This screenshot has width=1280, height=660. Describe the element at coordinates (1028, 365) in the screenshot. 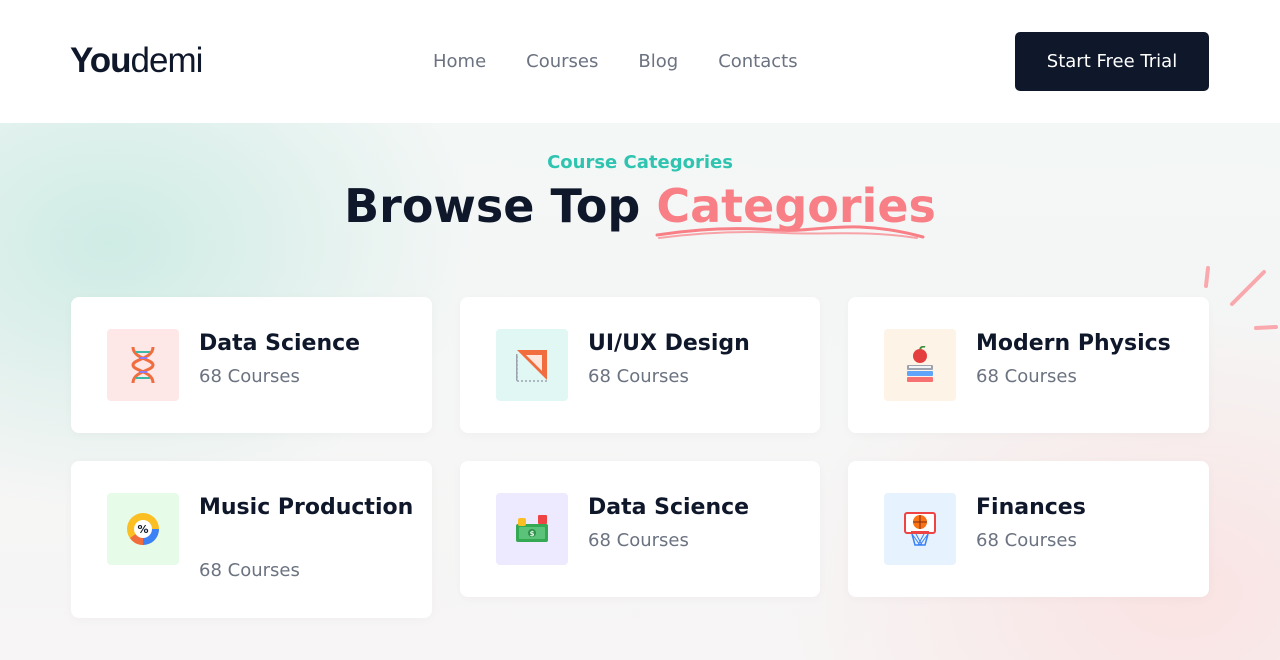

I see `category-card-modern-physics: Modern Physics 68 Courses` at that location.